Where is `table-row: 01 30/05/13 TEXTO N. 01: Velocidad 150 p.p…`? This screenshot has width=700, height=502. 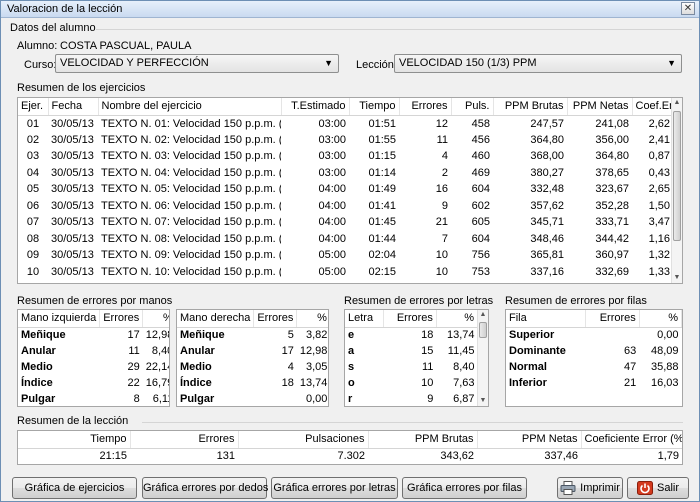
table-row: 01 30/05/13 TEXTO N. 01: Velocidad 150 p.p… is located at coordinates (345, 123).